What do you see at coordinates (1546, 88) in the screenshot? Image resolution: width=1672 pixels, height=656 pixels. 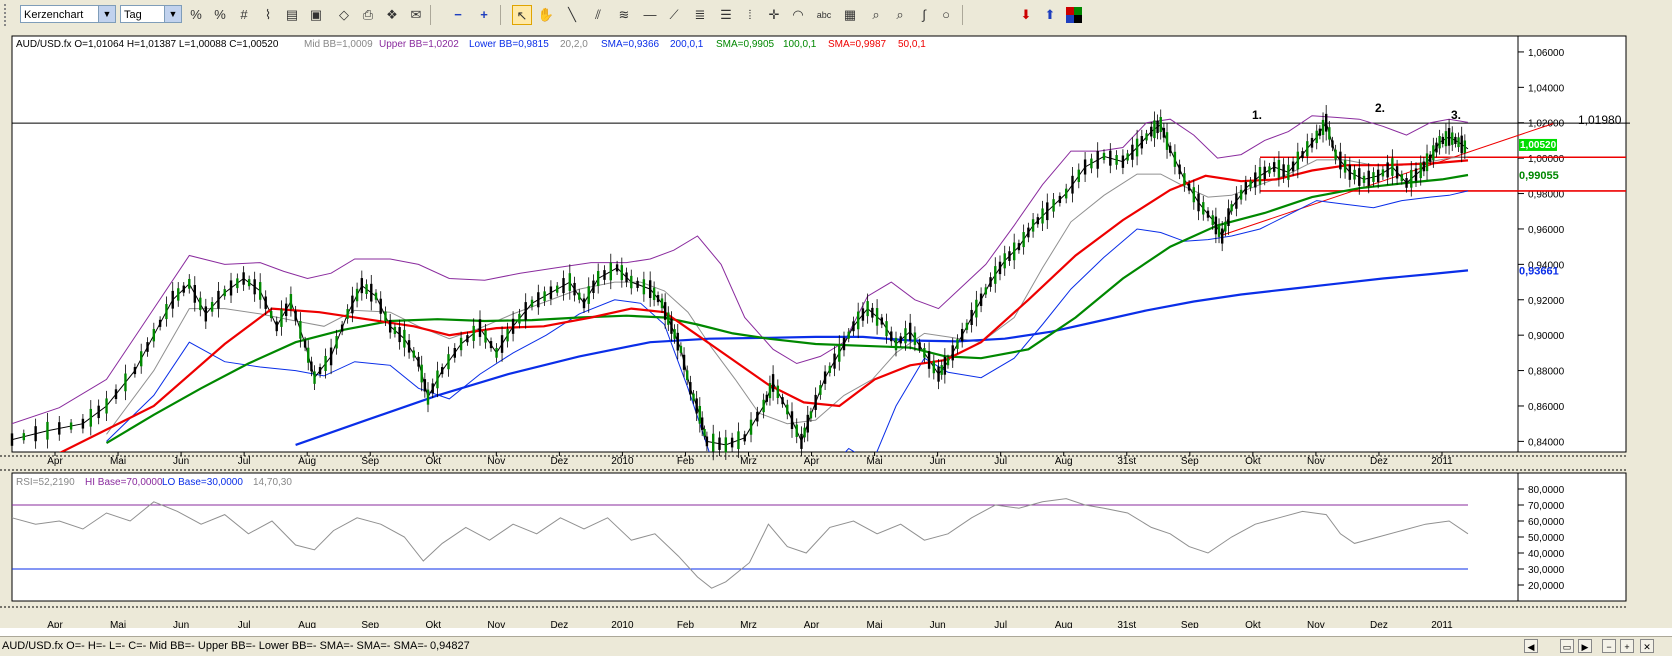 I see `price-axis-tick-label: 1,04000` at bounding box center [1546, 88].